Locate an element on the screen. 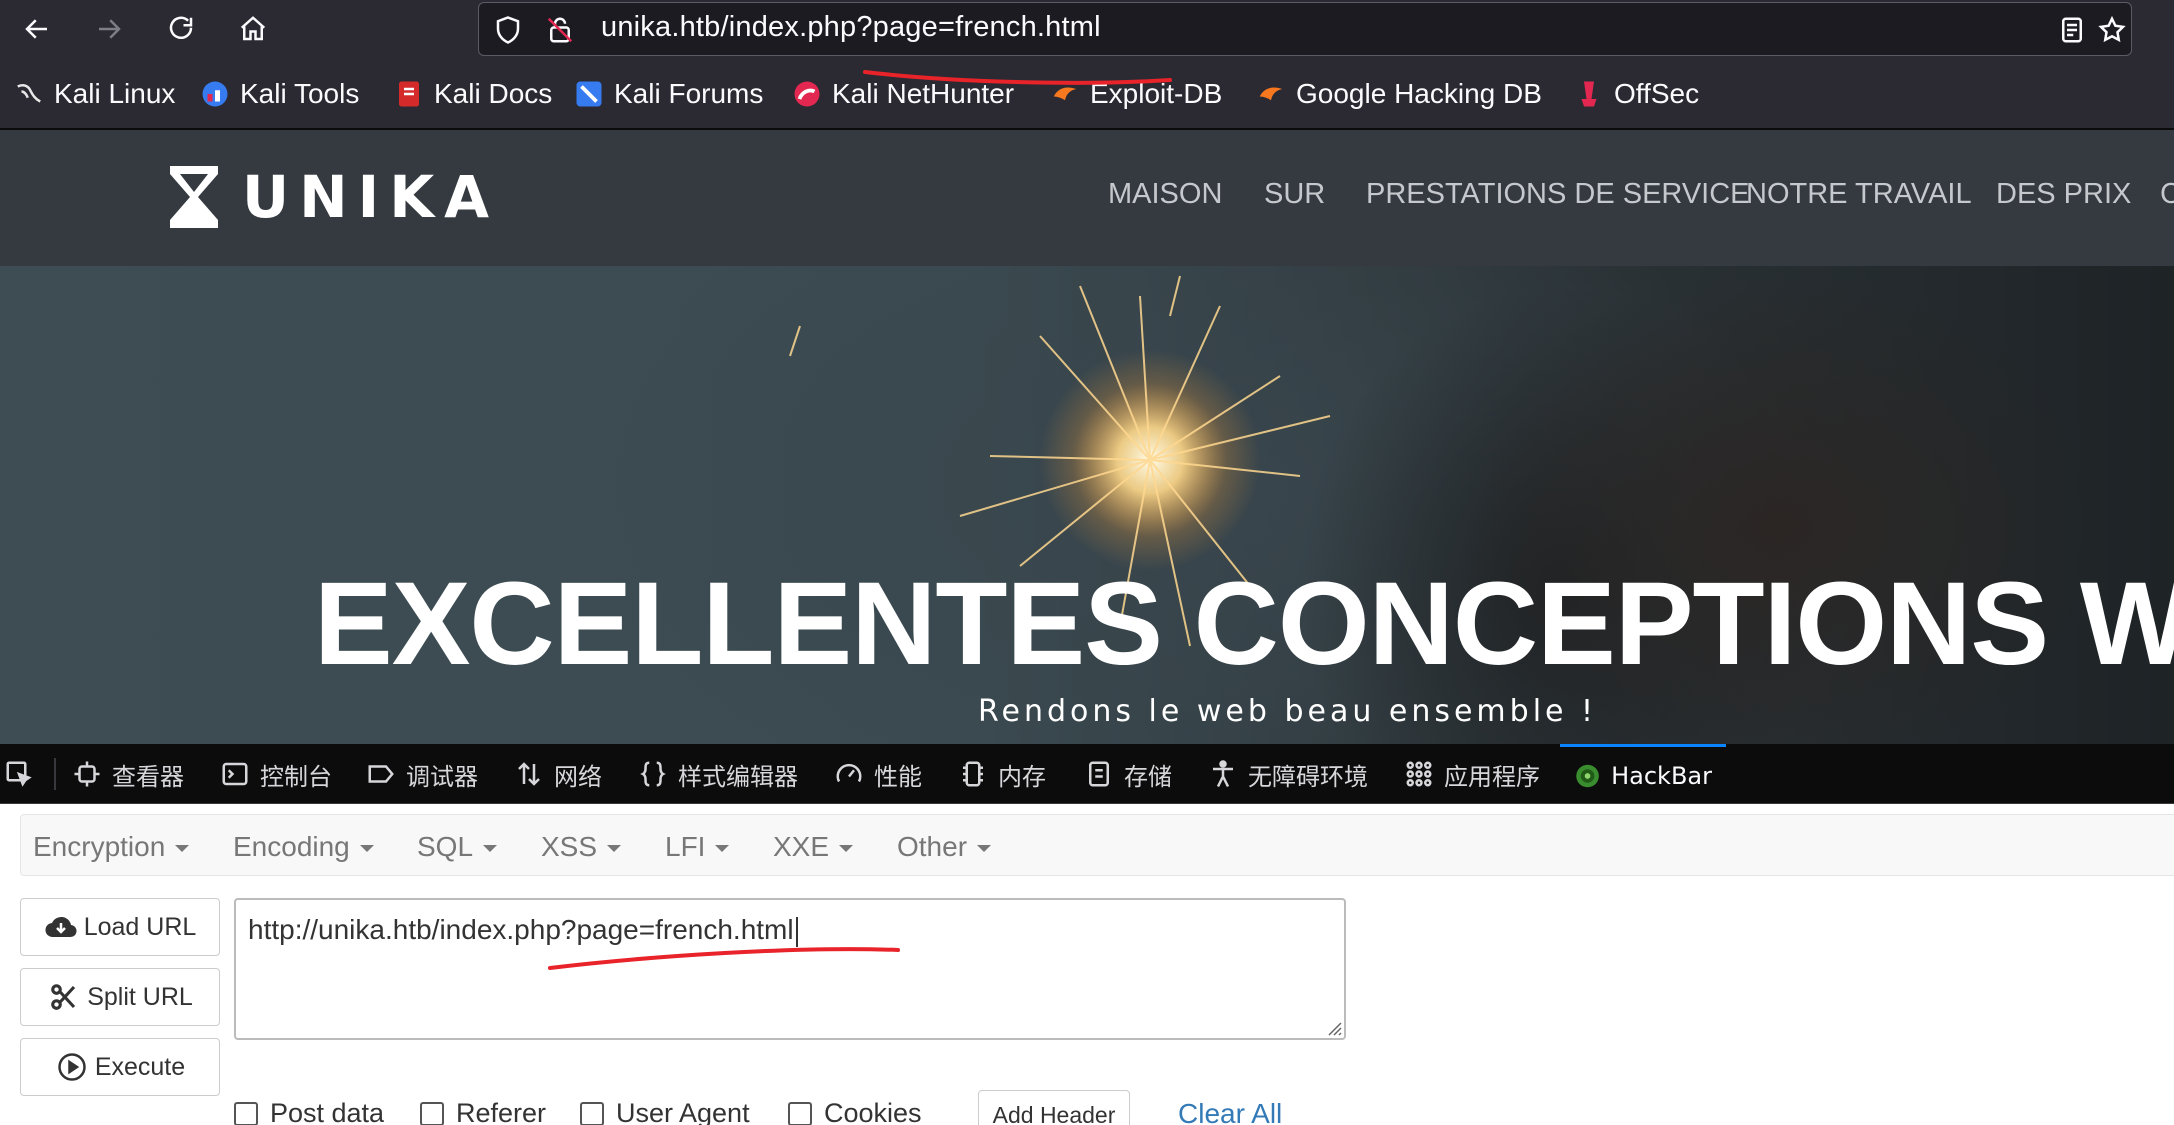  execute-button: Execute is located at coordinates (120, 1067).